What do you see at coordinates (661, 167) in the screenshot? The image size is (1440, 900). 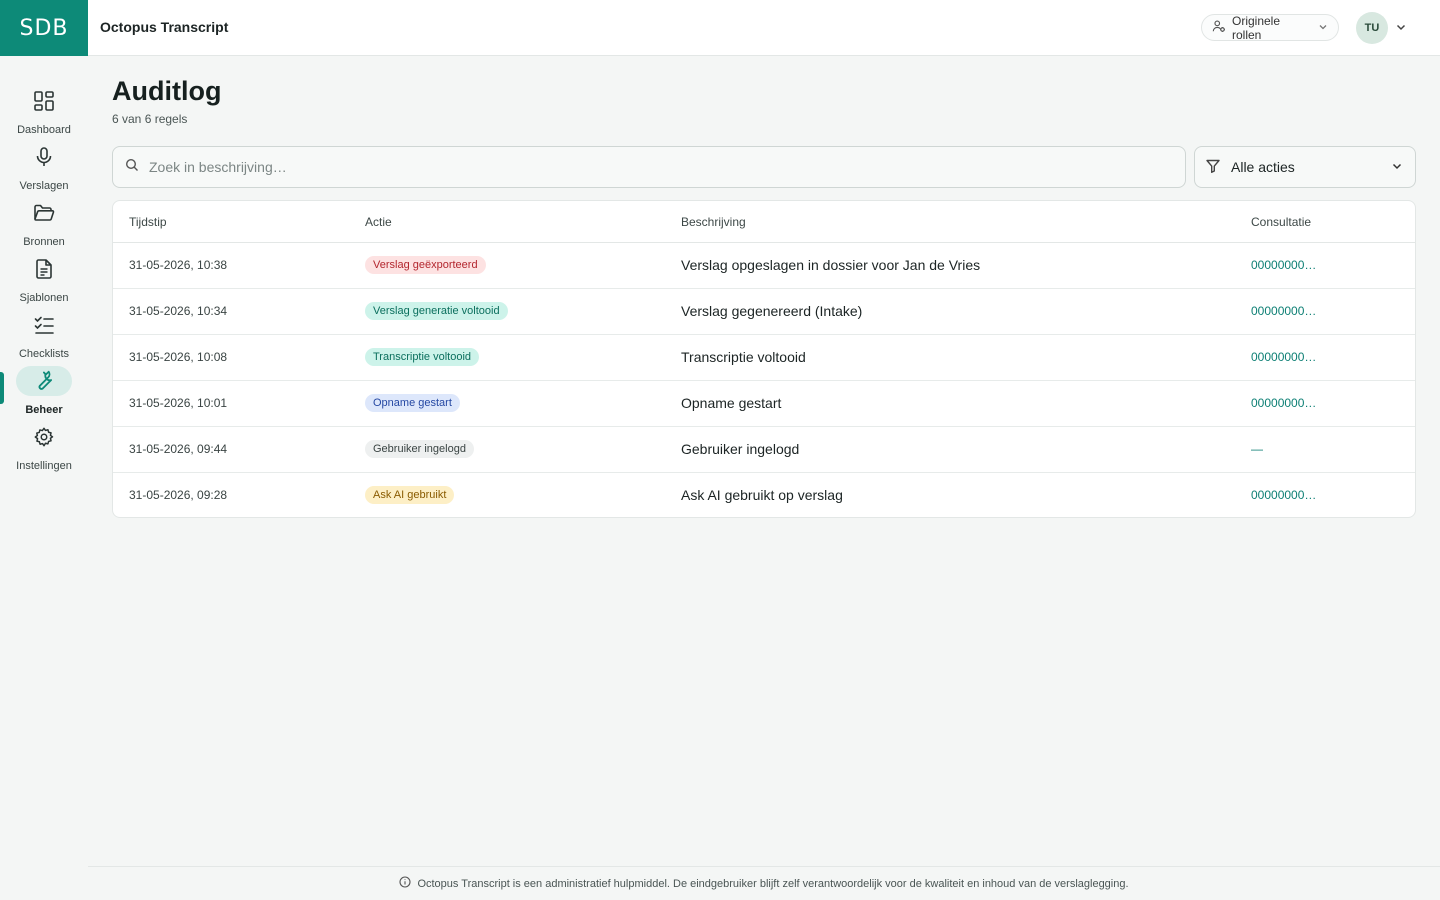 I see `search-input` at bounding box center [661, 167].